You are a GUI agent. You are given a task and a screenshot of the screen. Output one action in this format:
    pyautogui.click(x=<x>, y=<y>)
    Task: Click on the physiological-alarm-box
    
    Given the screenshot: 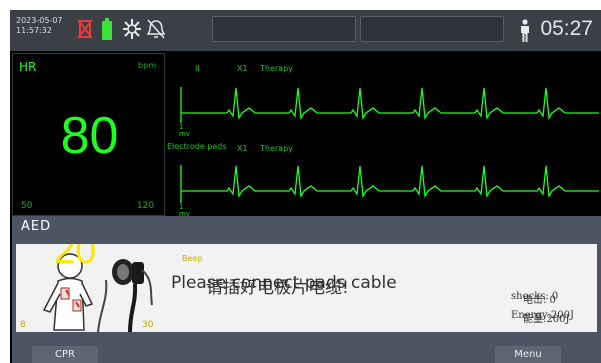 What is the action you would take?
    pyautogui.click(x=432, y=29)
    